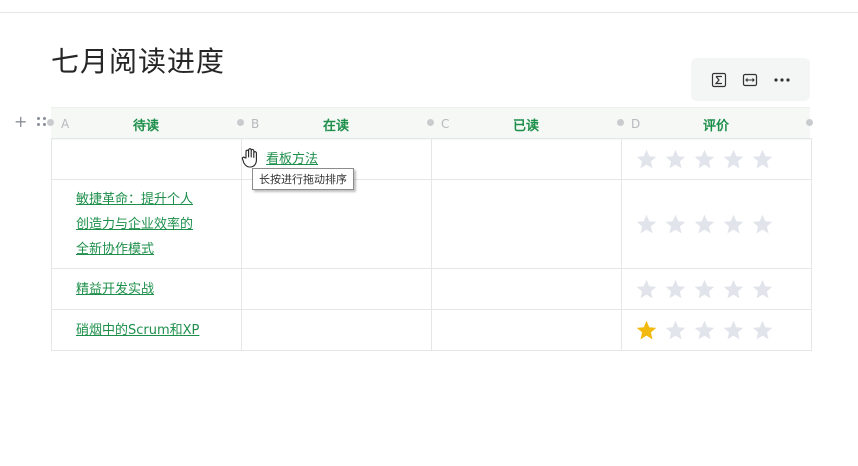 This screenshot has width=858, height=466. I want to click on table-cell: 精益开发实战, so click(146, 289).